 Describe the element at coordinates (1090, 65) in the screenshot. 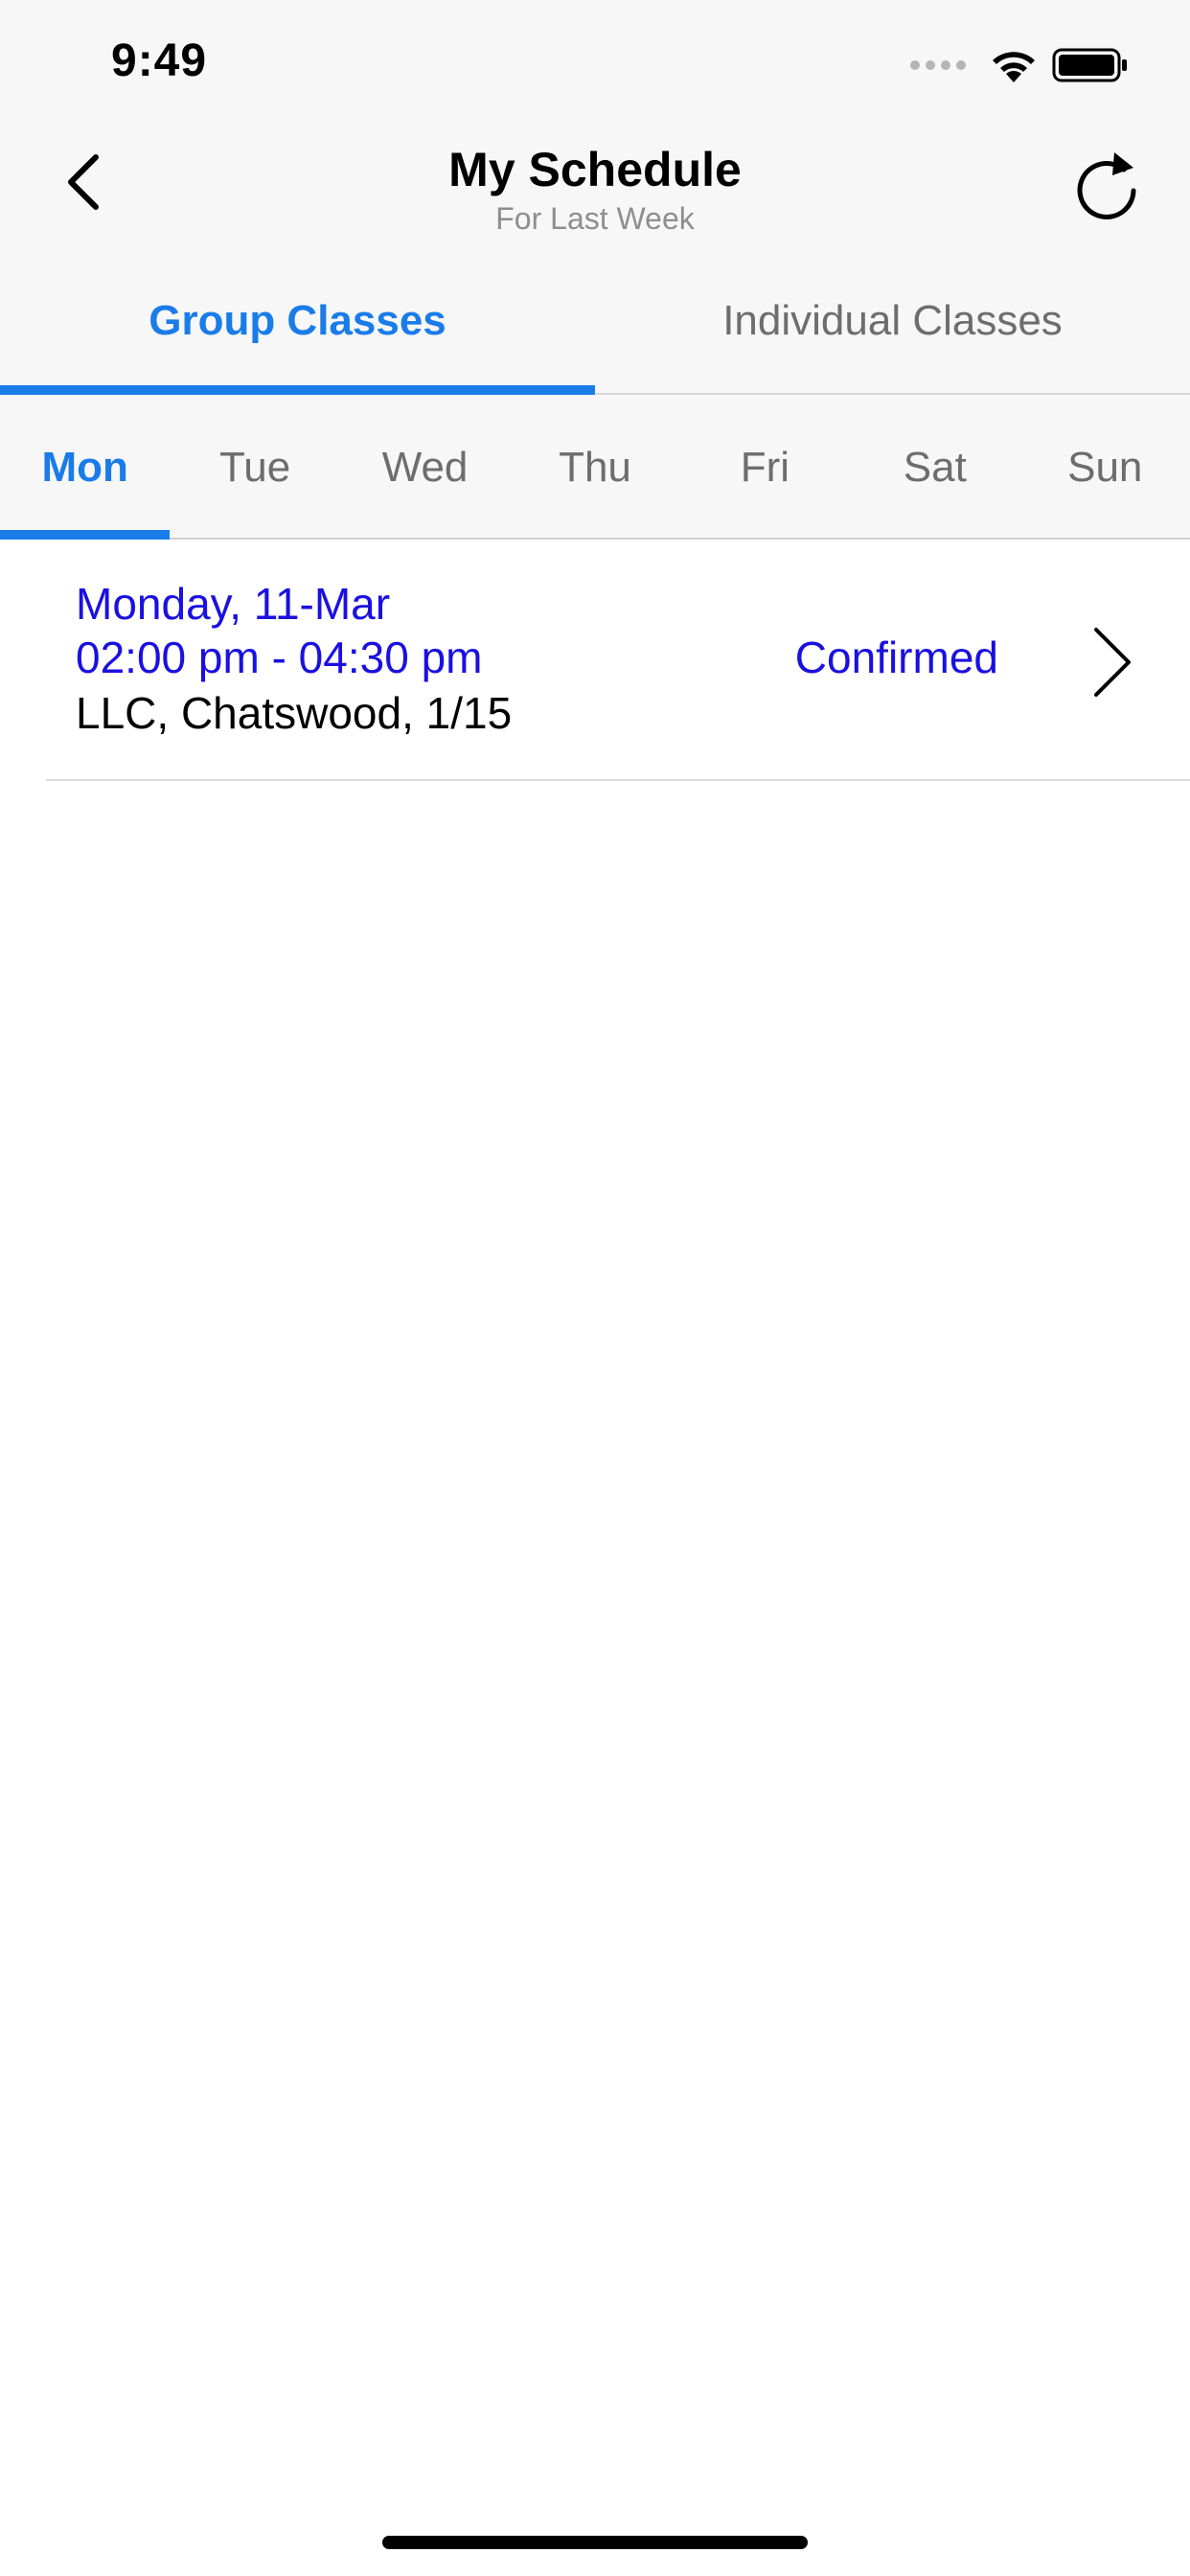

I see `battery-icon` at that location.